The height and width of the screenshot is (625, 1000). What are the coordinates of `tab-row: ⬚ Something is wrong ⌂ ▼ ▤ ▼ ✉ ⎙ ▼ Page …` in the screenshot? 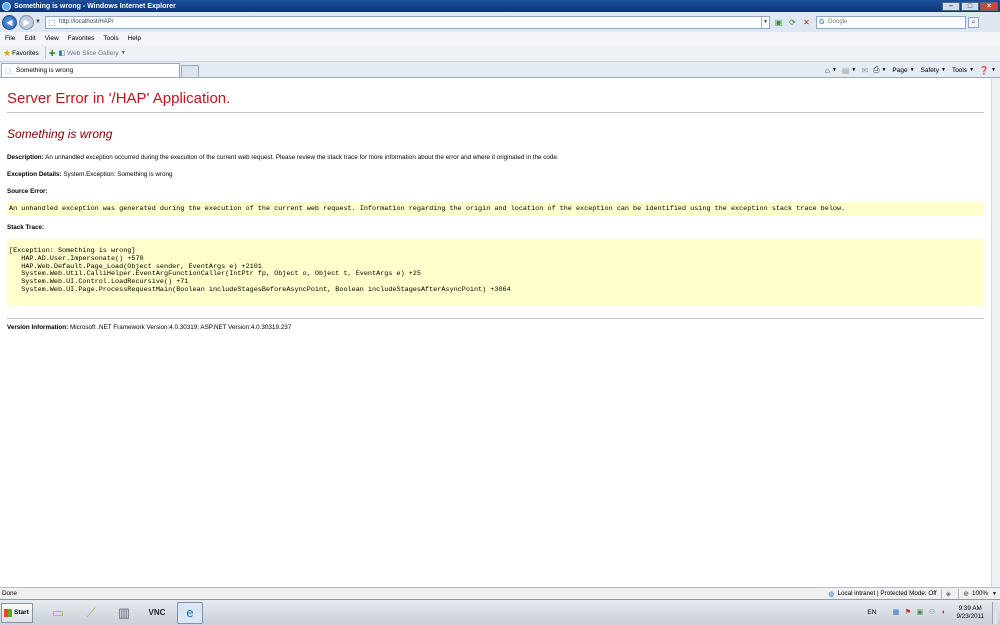 It's located at (500, 70).